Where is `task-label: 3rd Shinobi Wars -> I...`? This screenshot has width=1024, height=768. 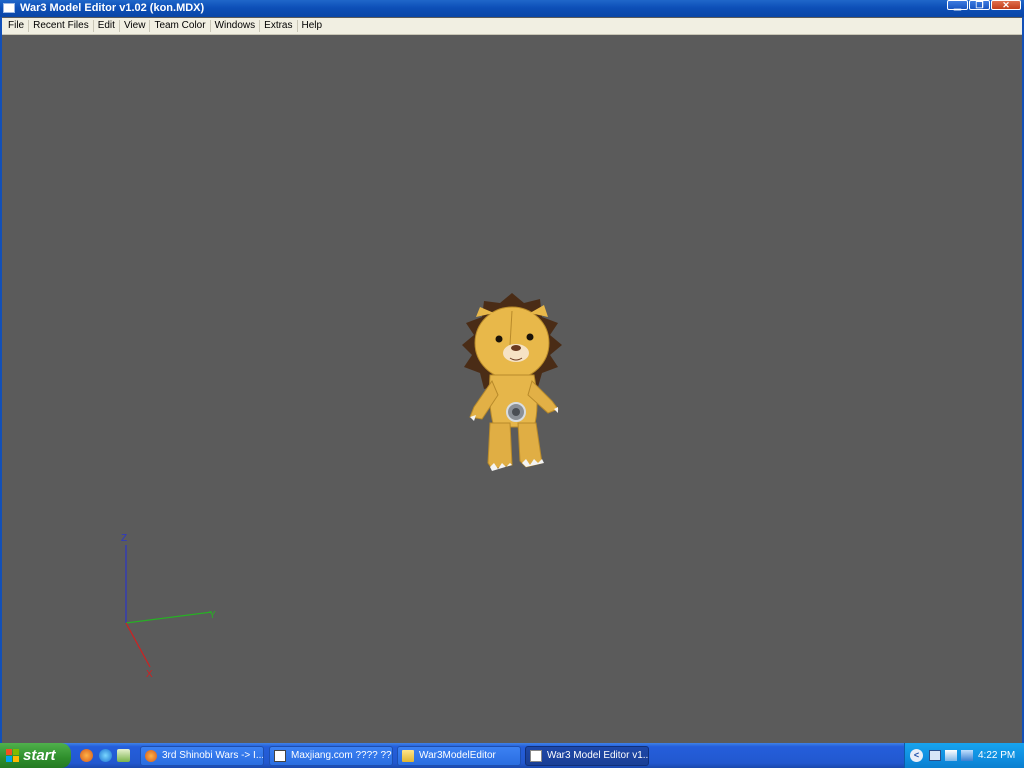
task-label: 3rd Shinobi Wars -> I... is located at coordinates (213, 755).